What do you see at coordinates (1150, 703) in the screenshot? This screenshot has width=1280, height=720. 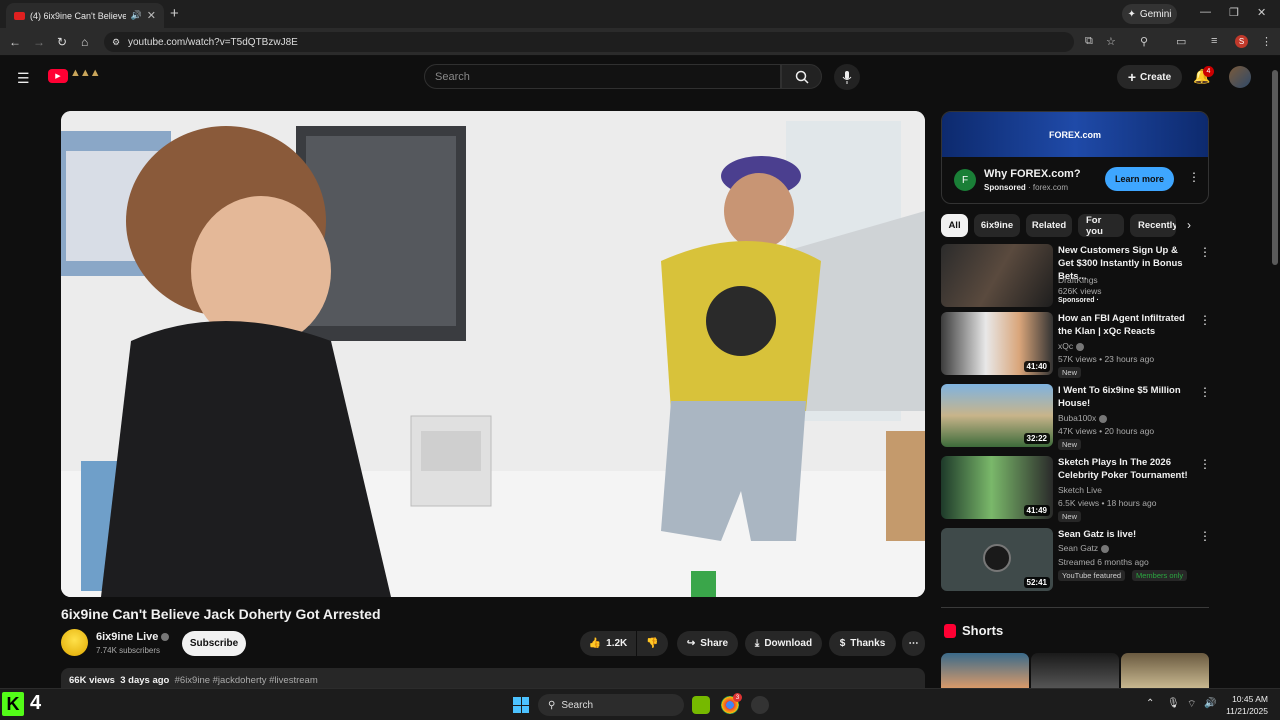 I see `tray-chevron-icon: ⌃` at bounding box center [1150, 703].